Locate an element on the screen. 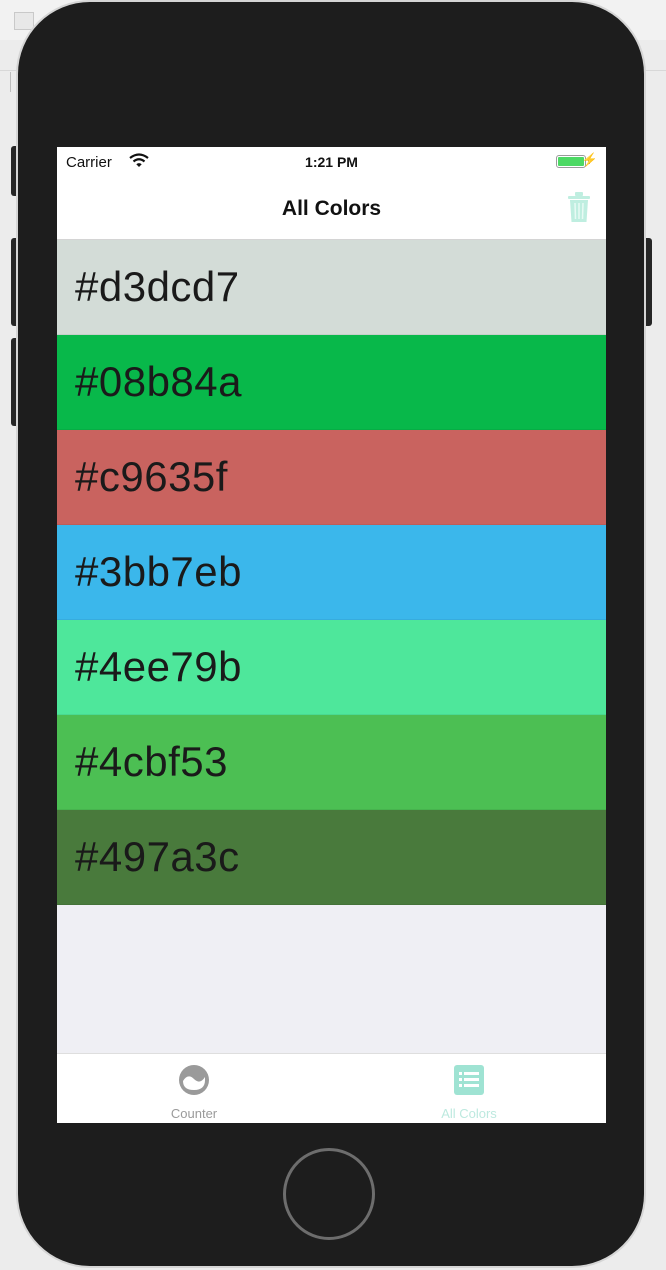 Image resolution: width=666 pixels, height=1270 pixels. tab-counter: Counter is located at coordinates (194, 1088).